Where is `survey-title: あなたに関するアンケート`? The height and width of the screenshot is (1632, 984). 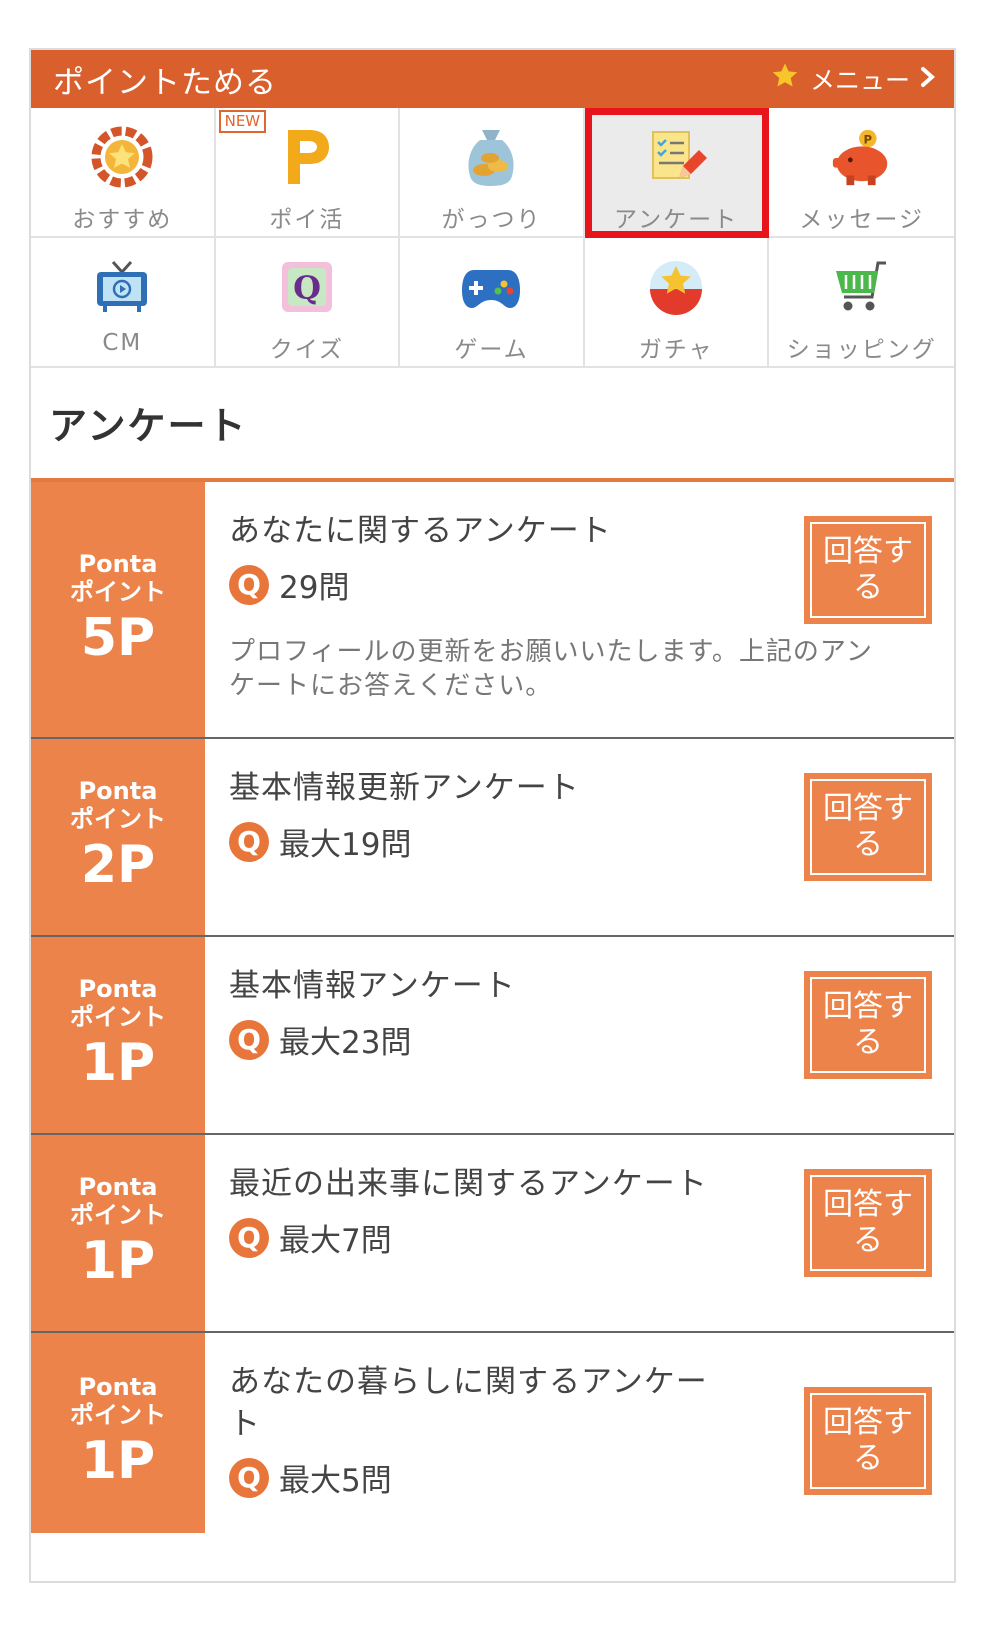
survey-title: あなたに関するアンケート is located at coordinates (420, 531).